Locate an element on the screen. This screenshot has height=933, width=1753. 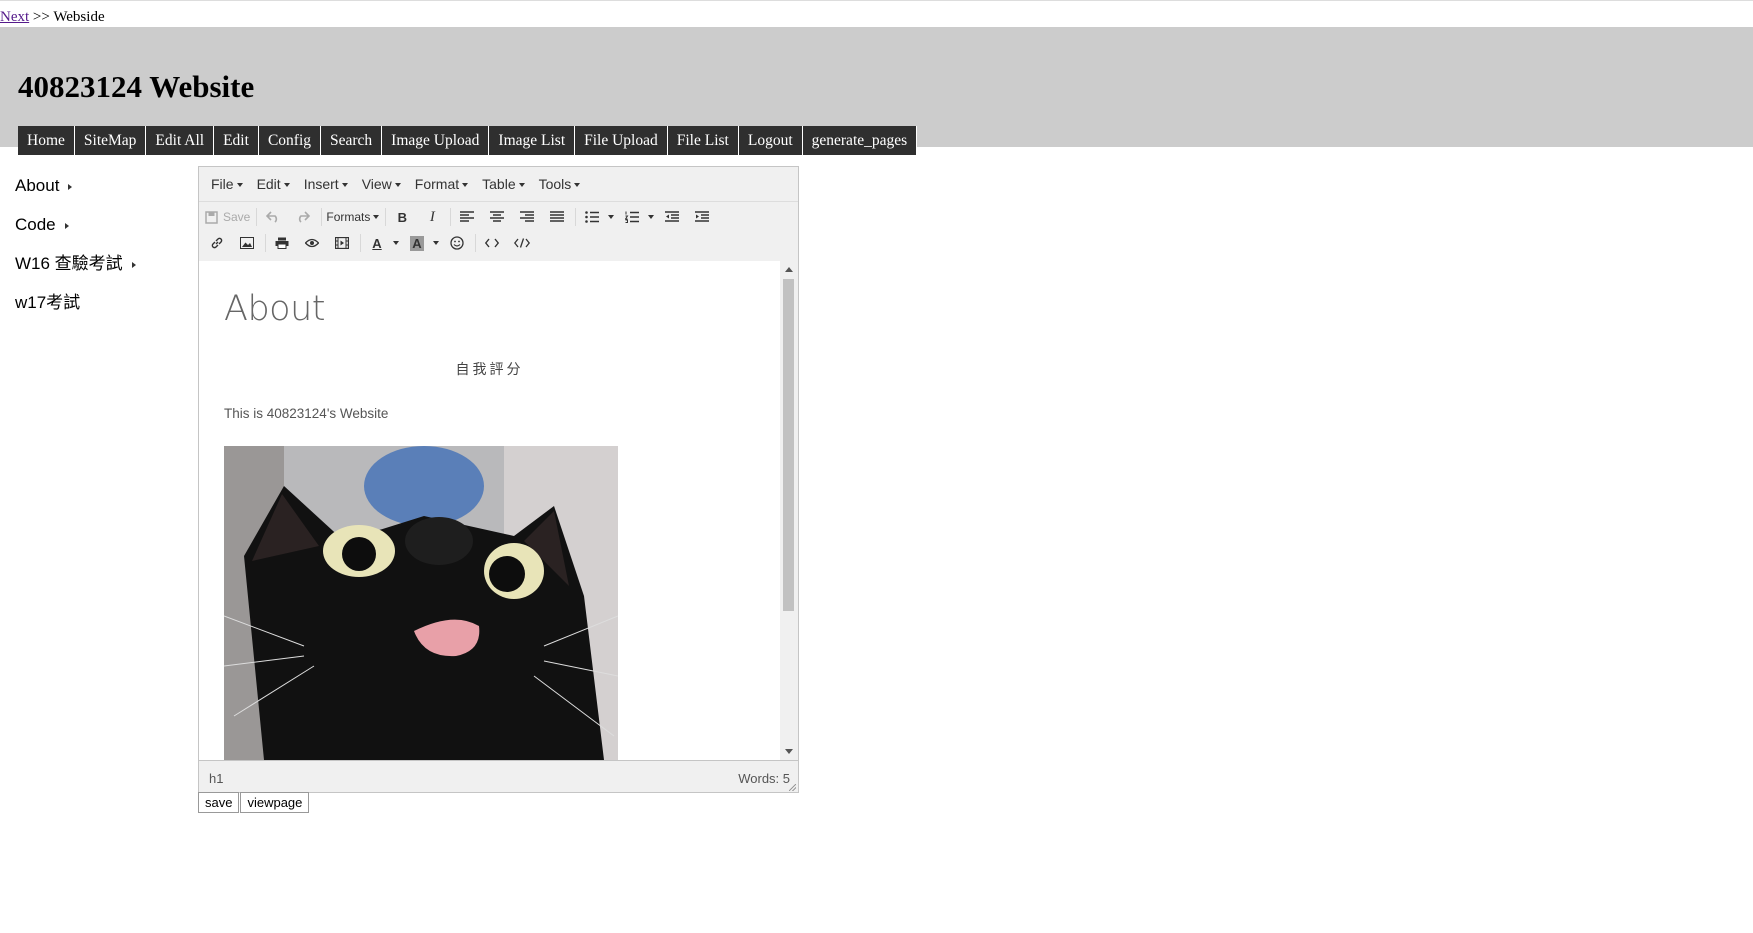
bullet-list-button is located at coordinates (592, 217).